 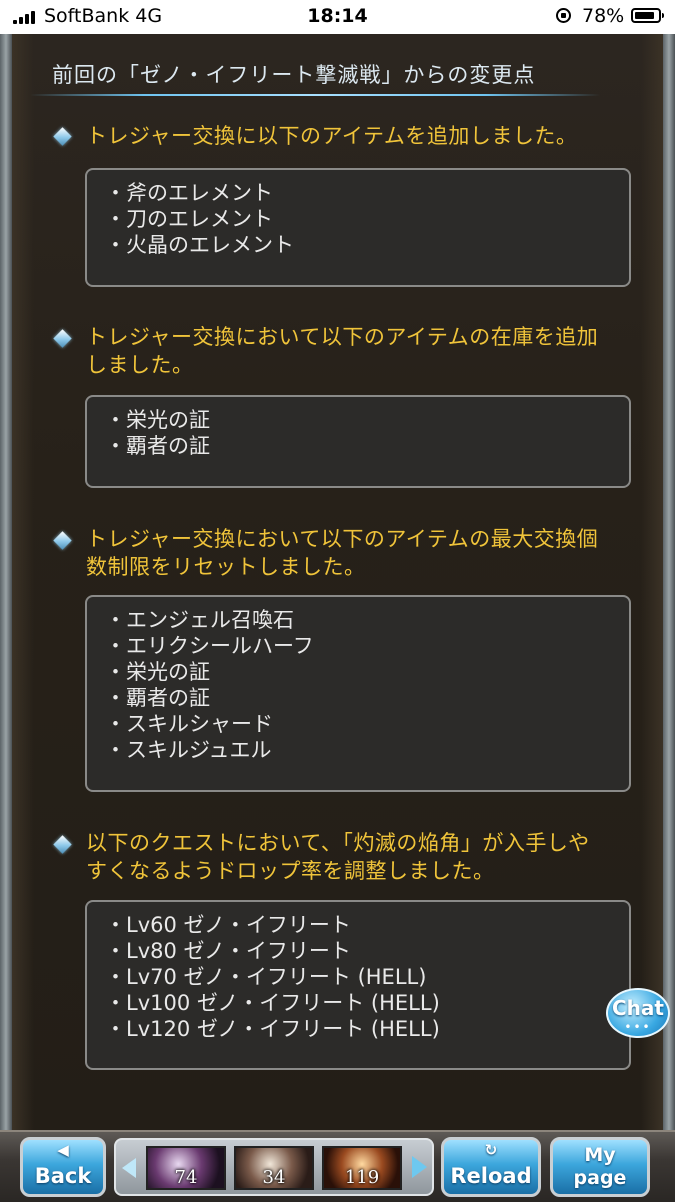 What do you see at coordinates (491, 1176) in the screenshot?
I see `reload-label: Reload` at bounding box center [491, 1176].